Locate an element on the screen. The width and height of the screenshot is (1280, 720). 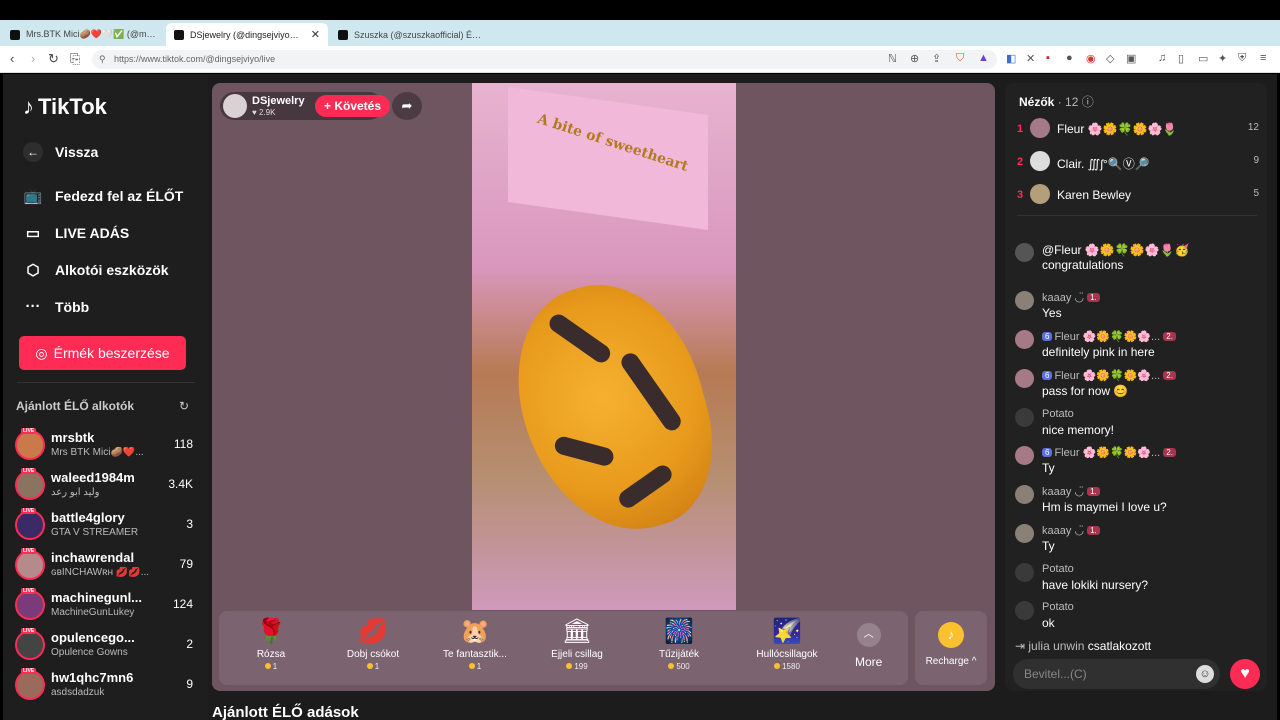
tiktok-logo: ♪ TikTok is located at coordinates (65, 107).